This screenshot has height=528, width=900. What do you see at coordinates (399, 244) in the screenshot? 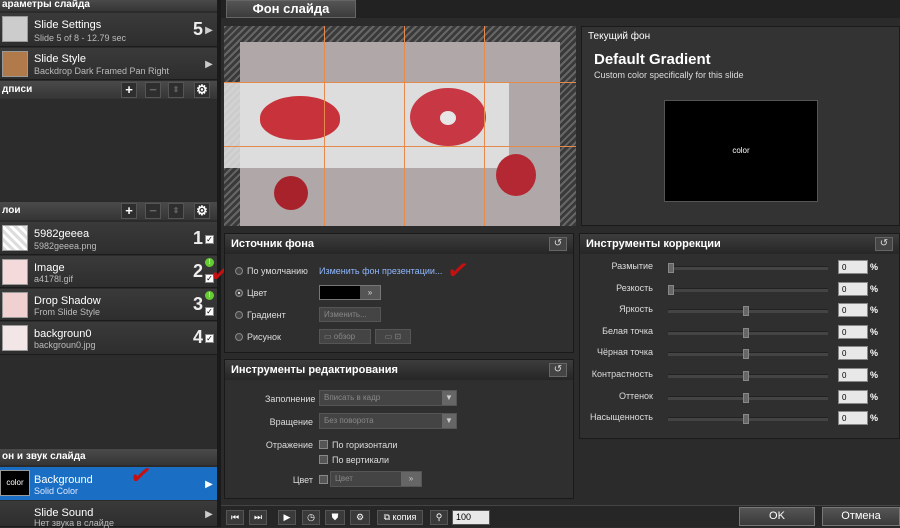
I see `bg-source-header: Источник фона` at bounding box center [399, 244].